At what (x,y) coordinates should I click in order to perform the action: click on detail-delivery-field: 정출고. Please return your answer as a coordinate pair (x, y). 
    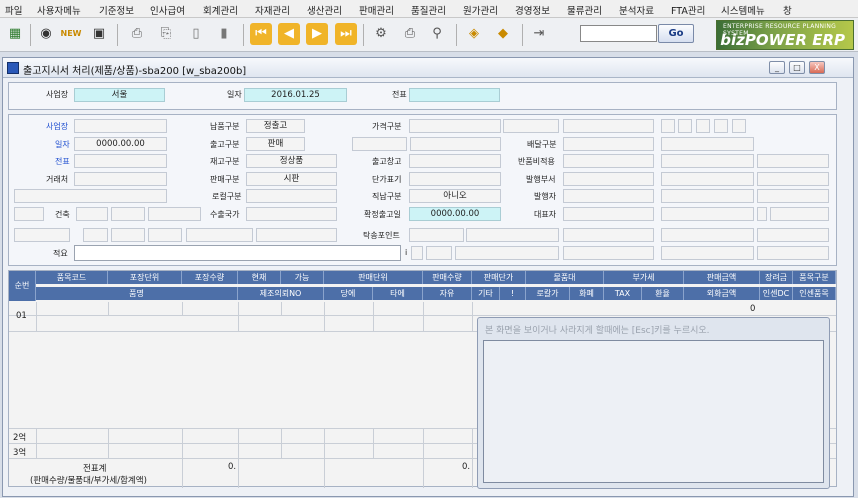
    Looking at the image, I should click on (275, 126).